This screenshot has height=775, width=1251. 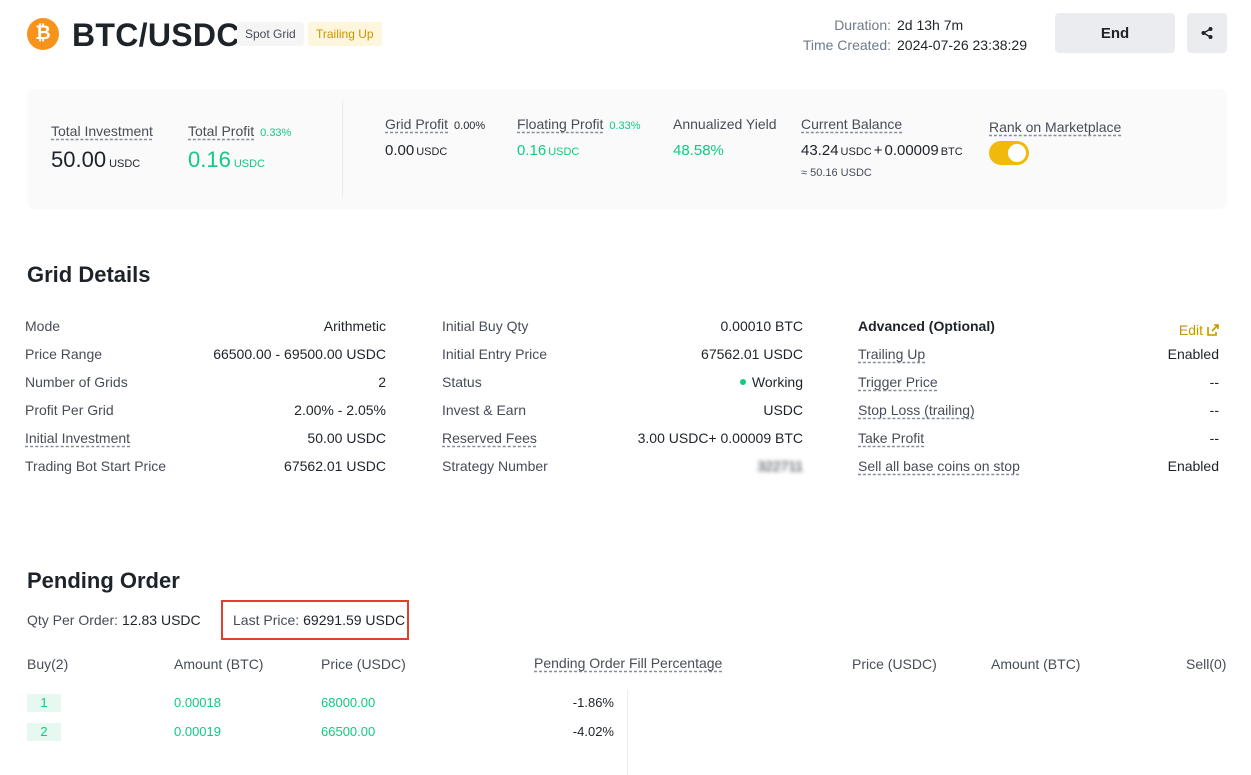 I want to click on fill-percentage-label: Pending Order Fill Percentage, so click(x=628, y=663).